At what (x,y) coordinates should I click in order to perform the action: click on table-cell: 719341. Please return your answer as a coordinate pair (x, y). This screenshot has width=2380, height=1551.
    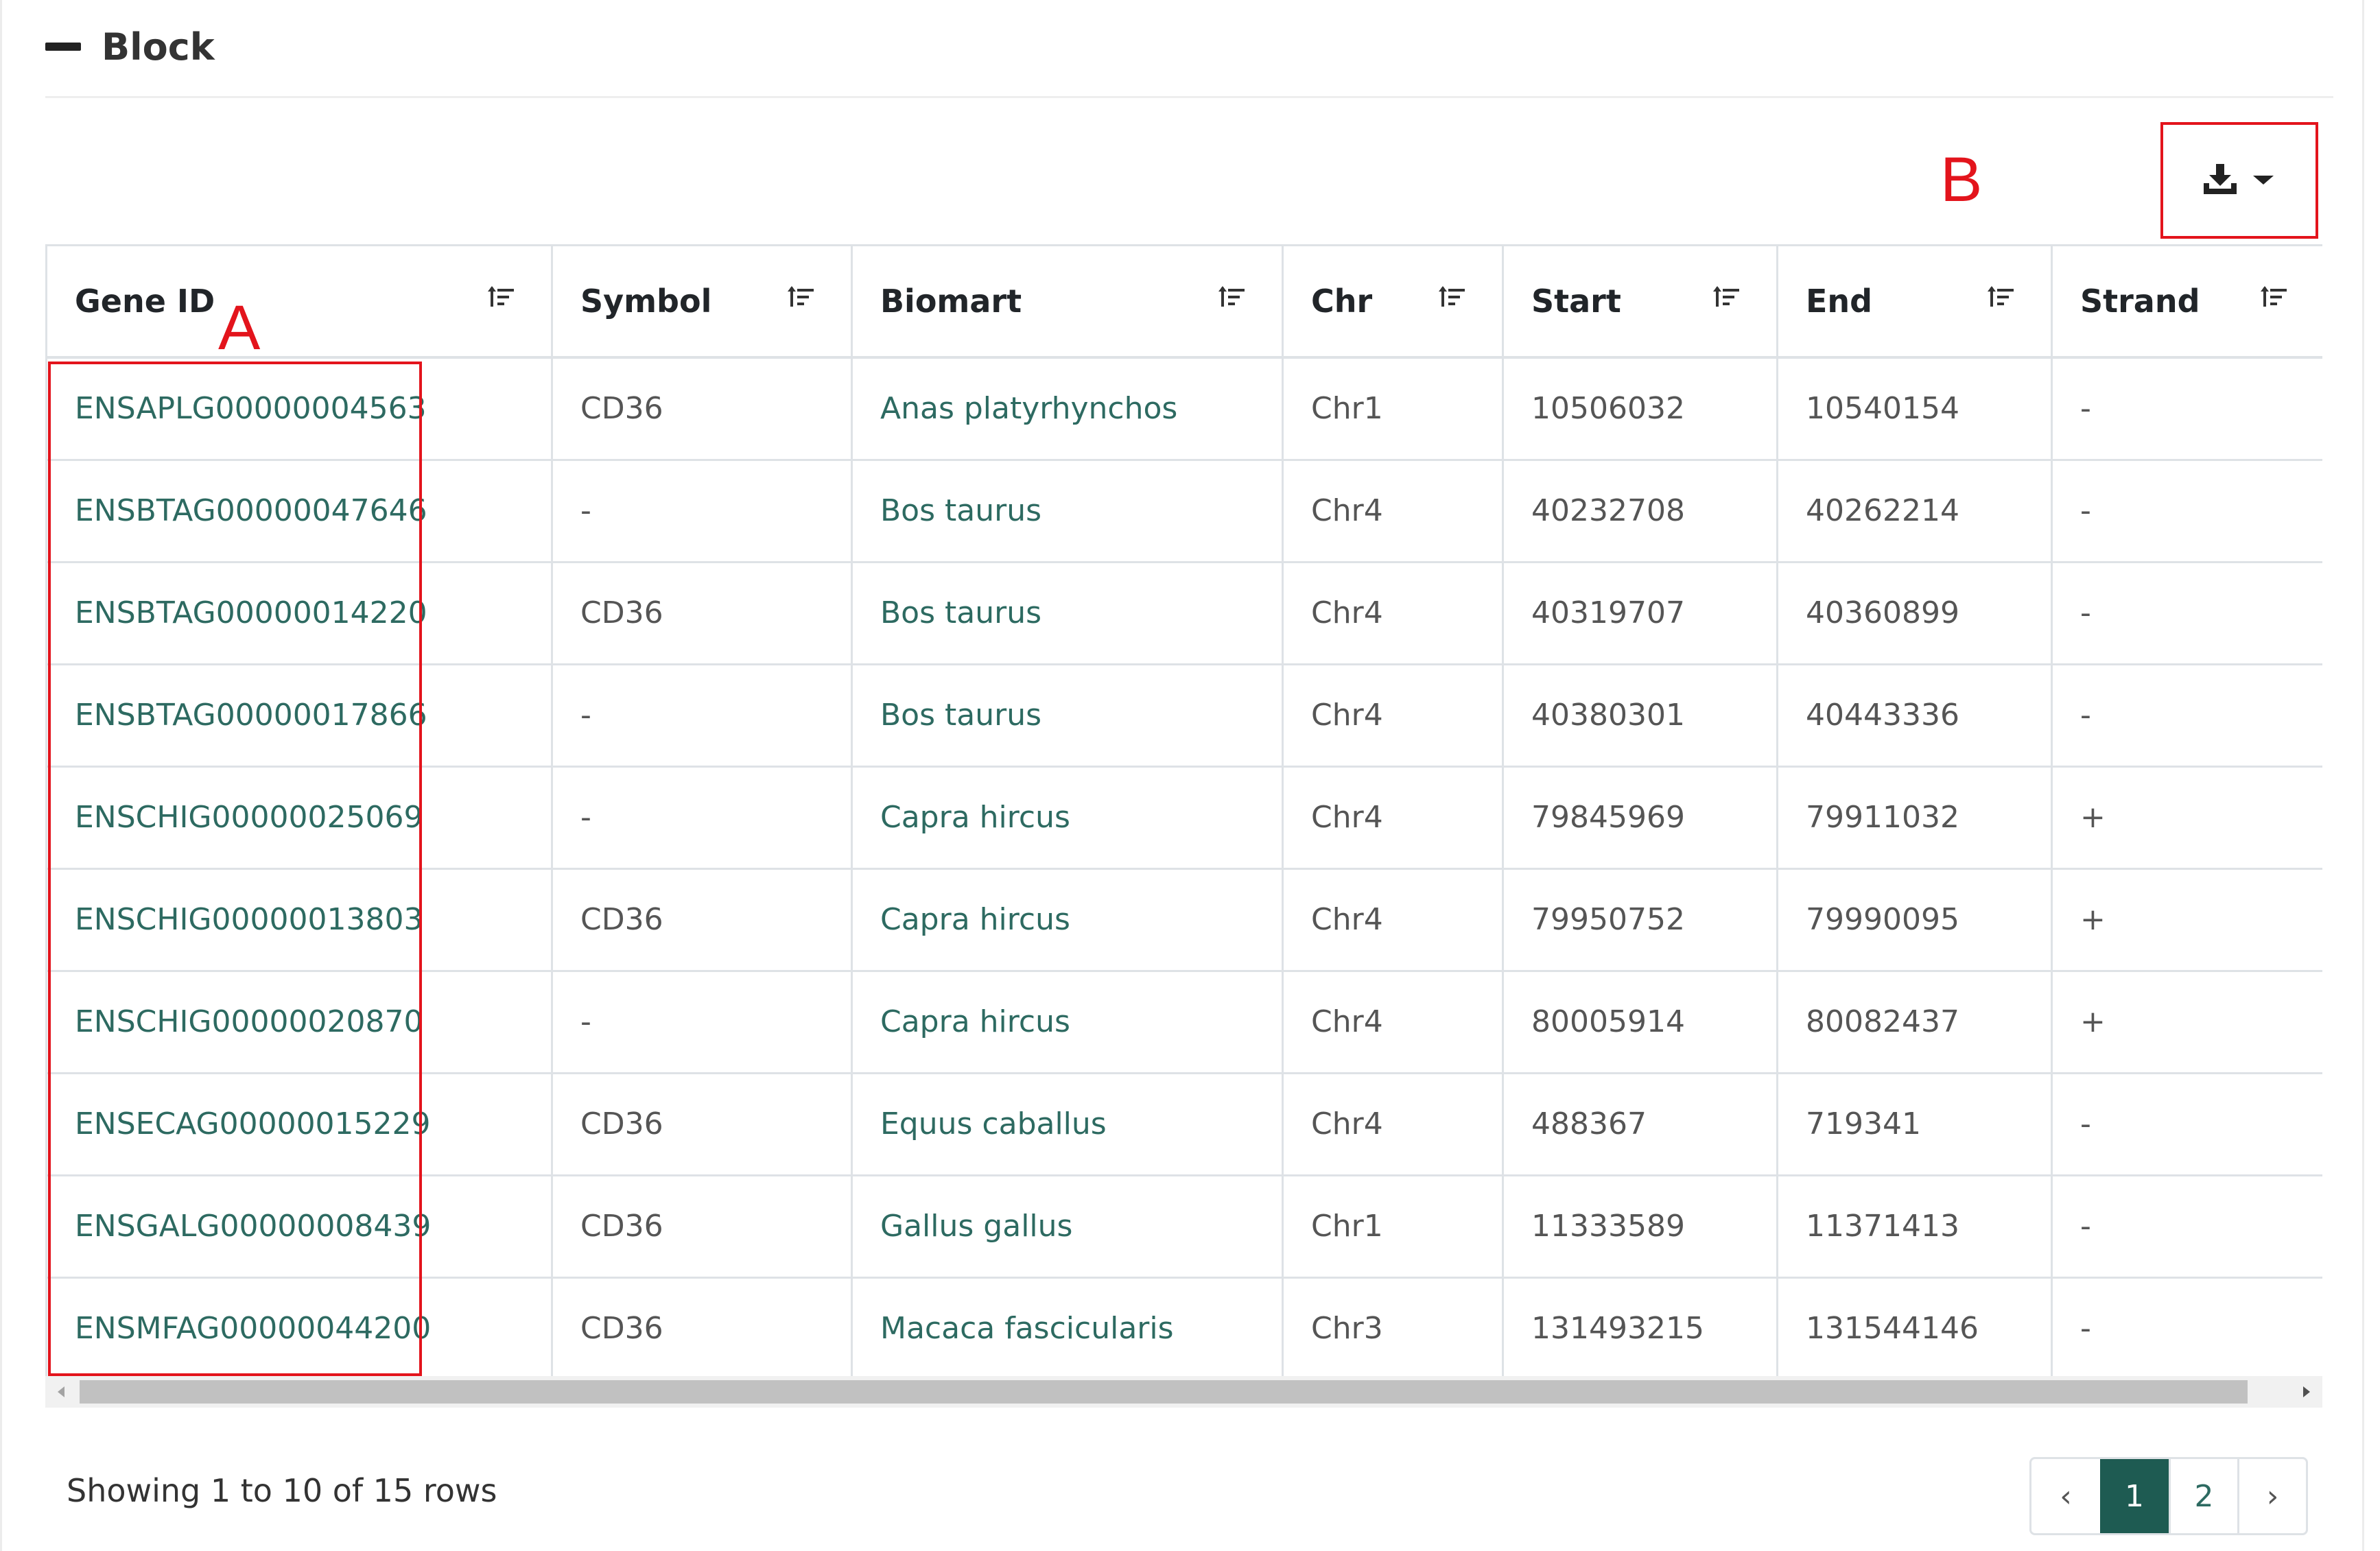
    Looking at the image, I should click on (1914, 1124).